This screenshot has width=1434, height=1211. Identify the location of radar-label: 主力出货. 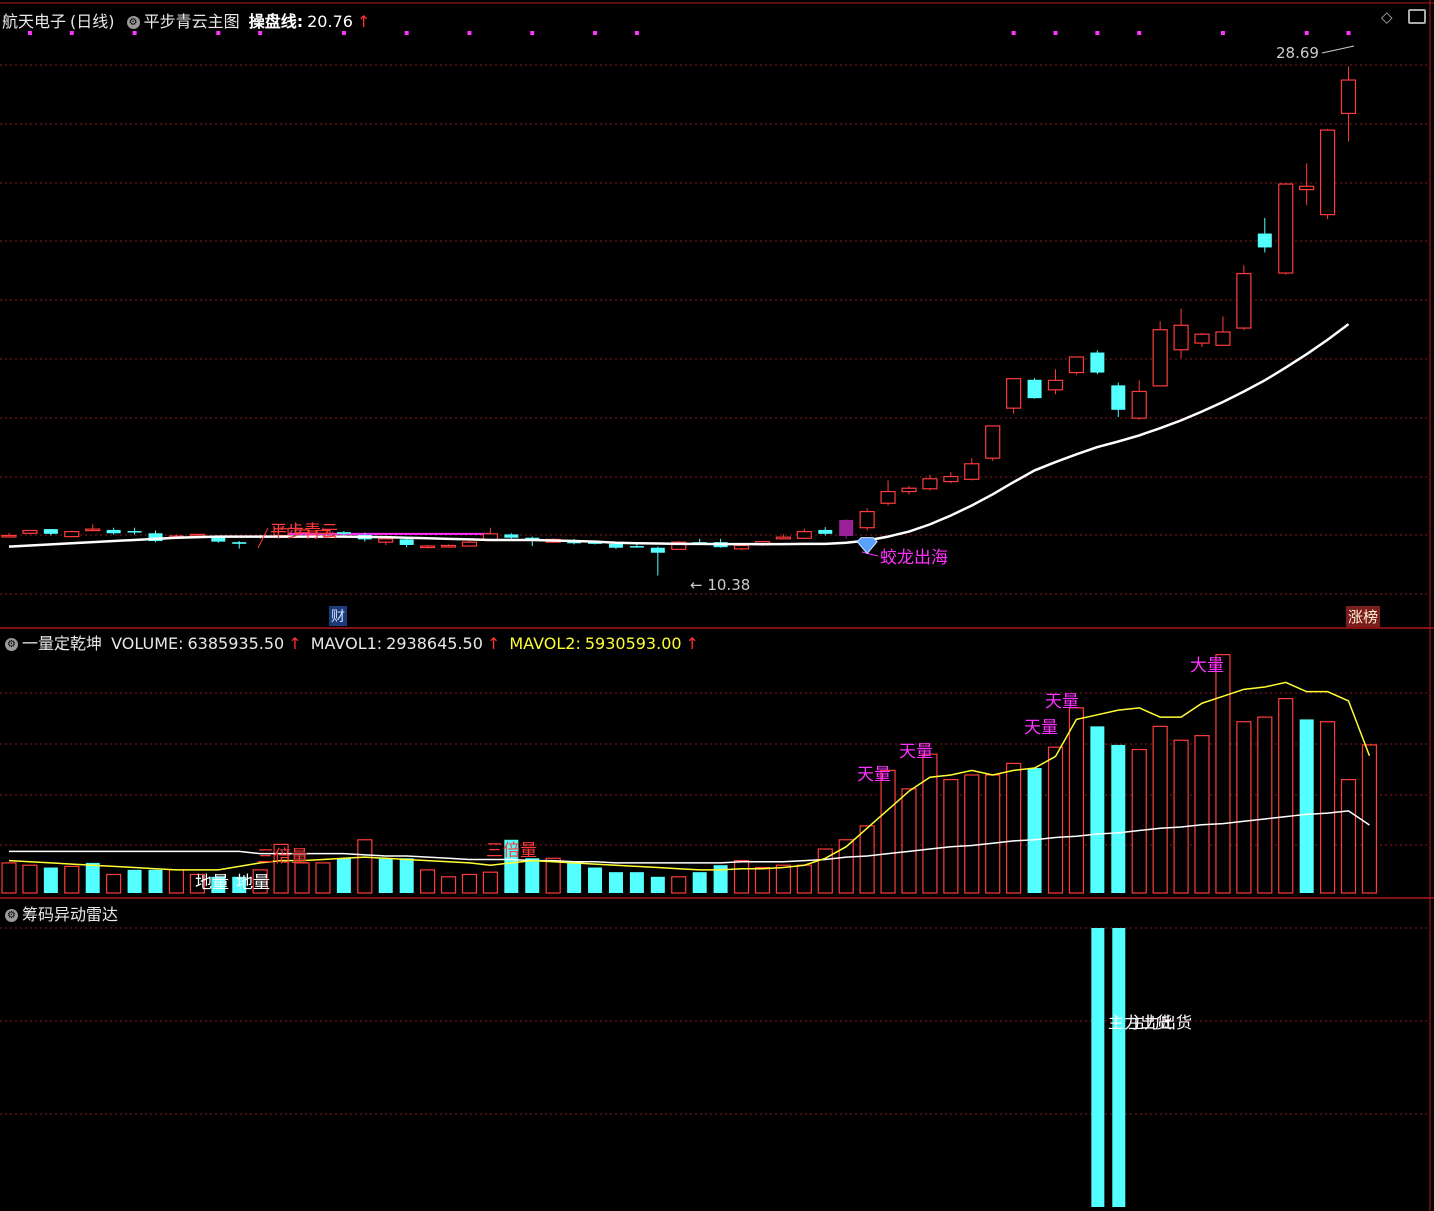
(1160, 1022).